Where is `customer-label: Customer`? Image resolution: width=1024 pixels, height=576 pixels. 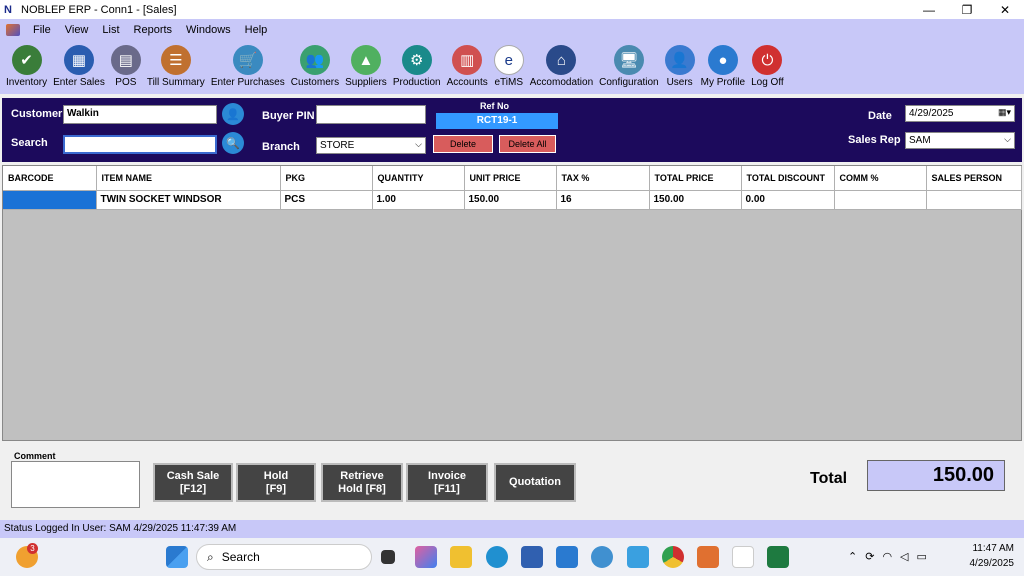
customer-label: Customer is located at coordinates (37, 114).